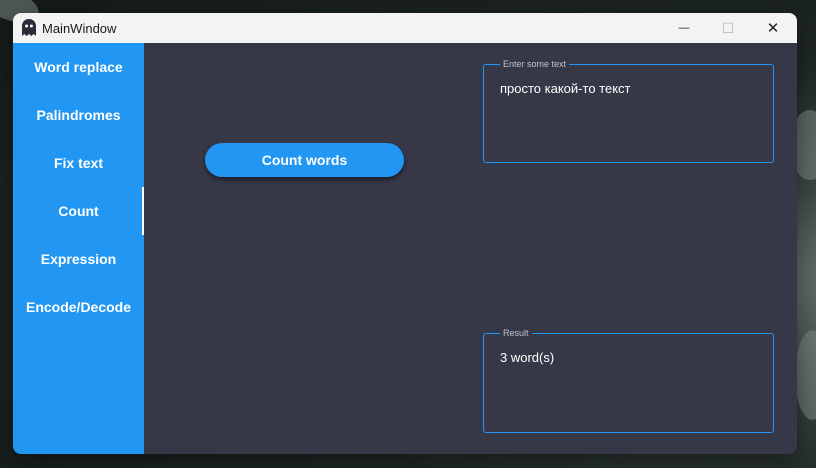  I want to click on sidebar-item-fix-text: Fix text, so click(78, 163).